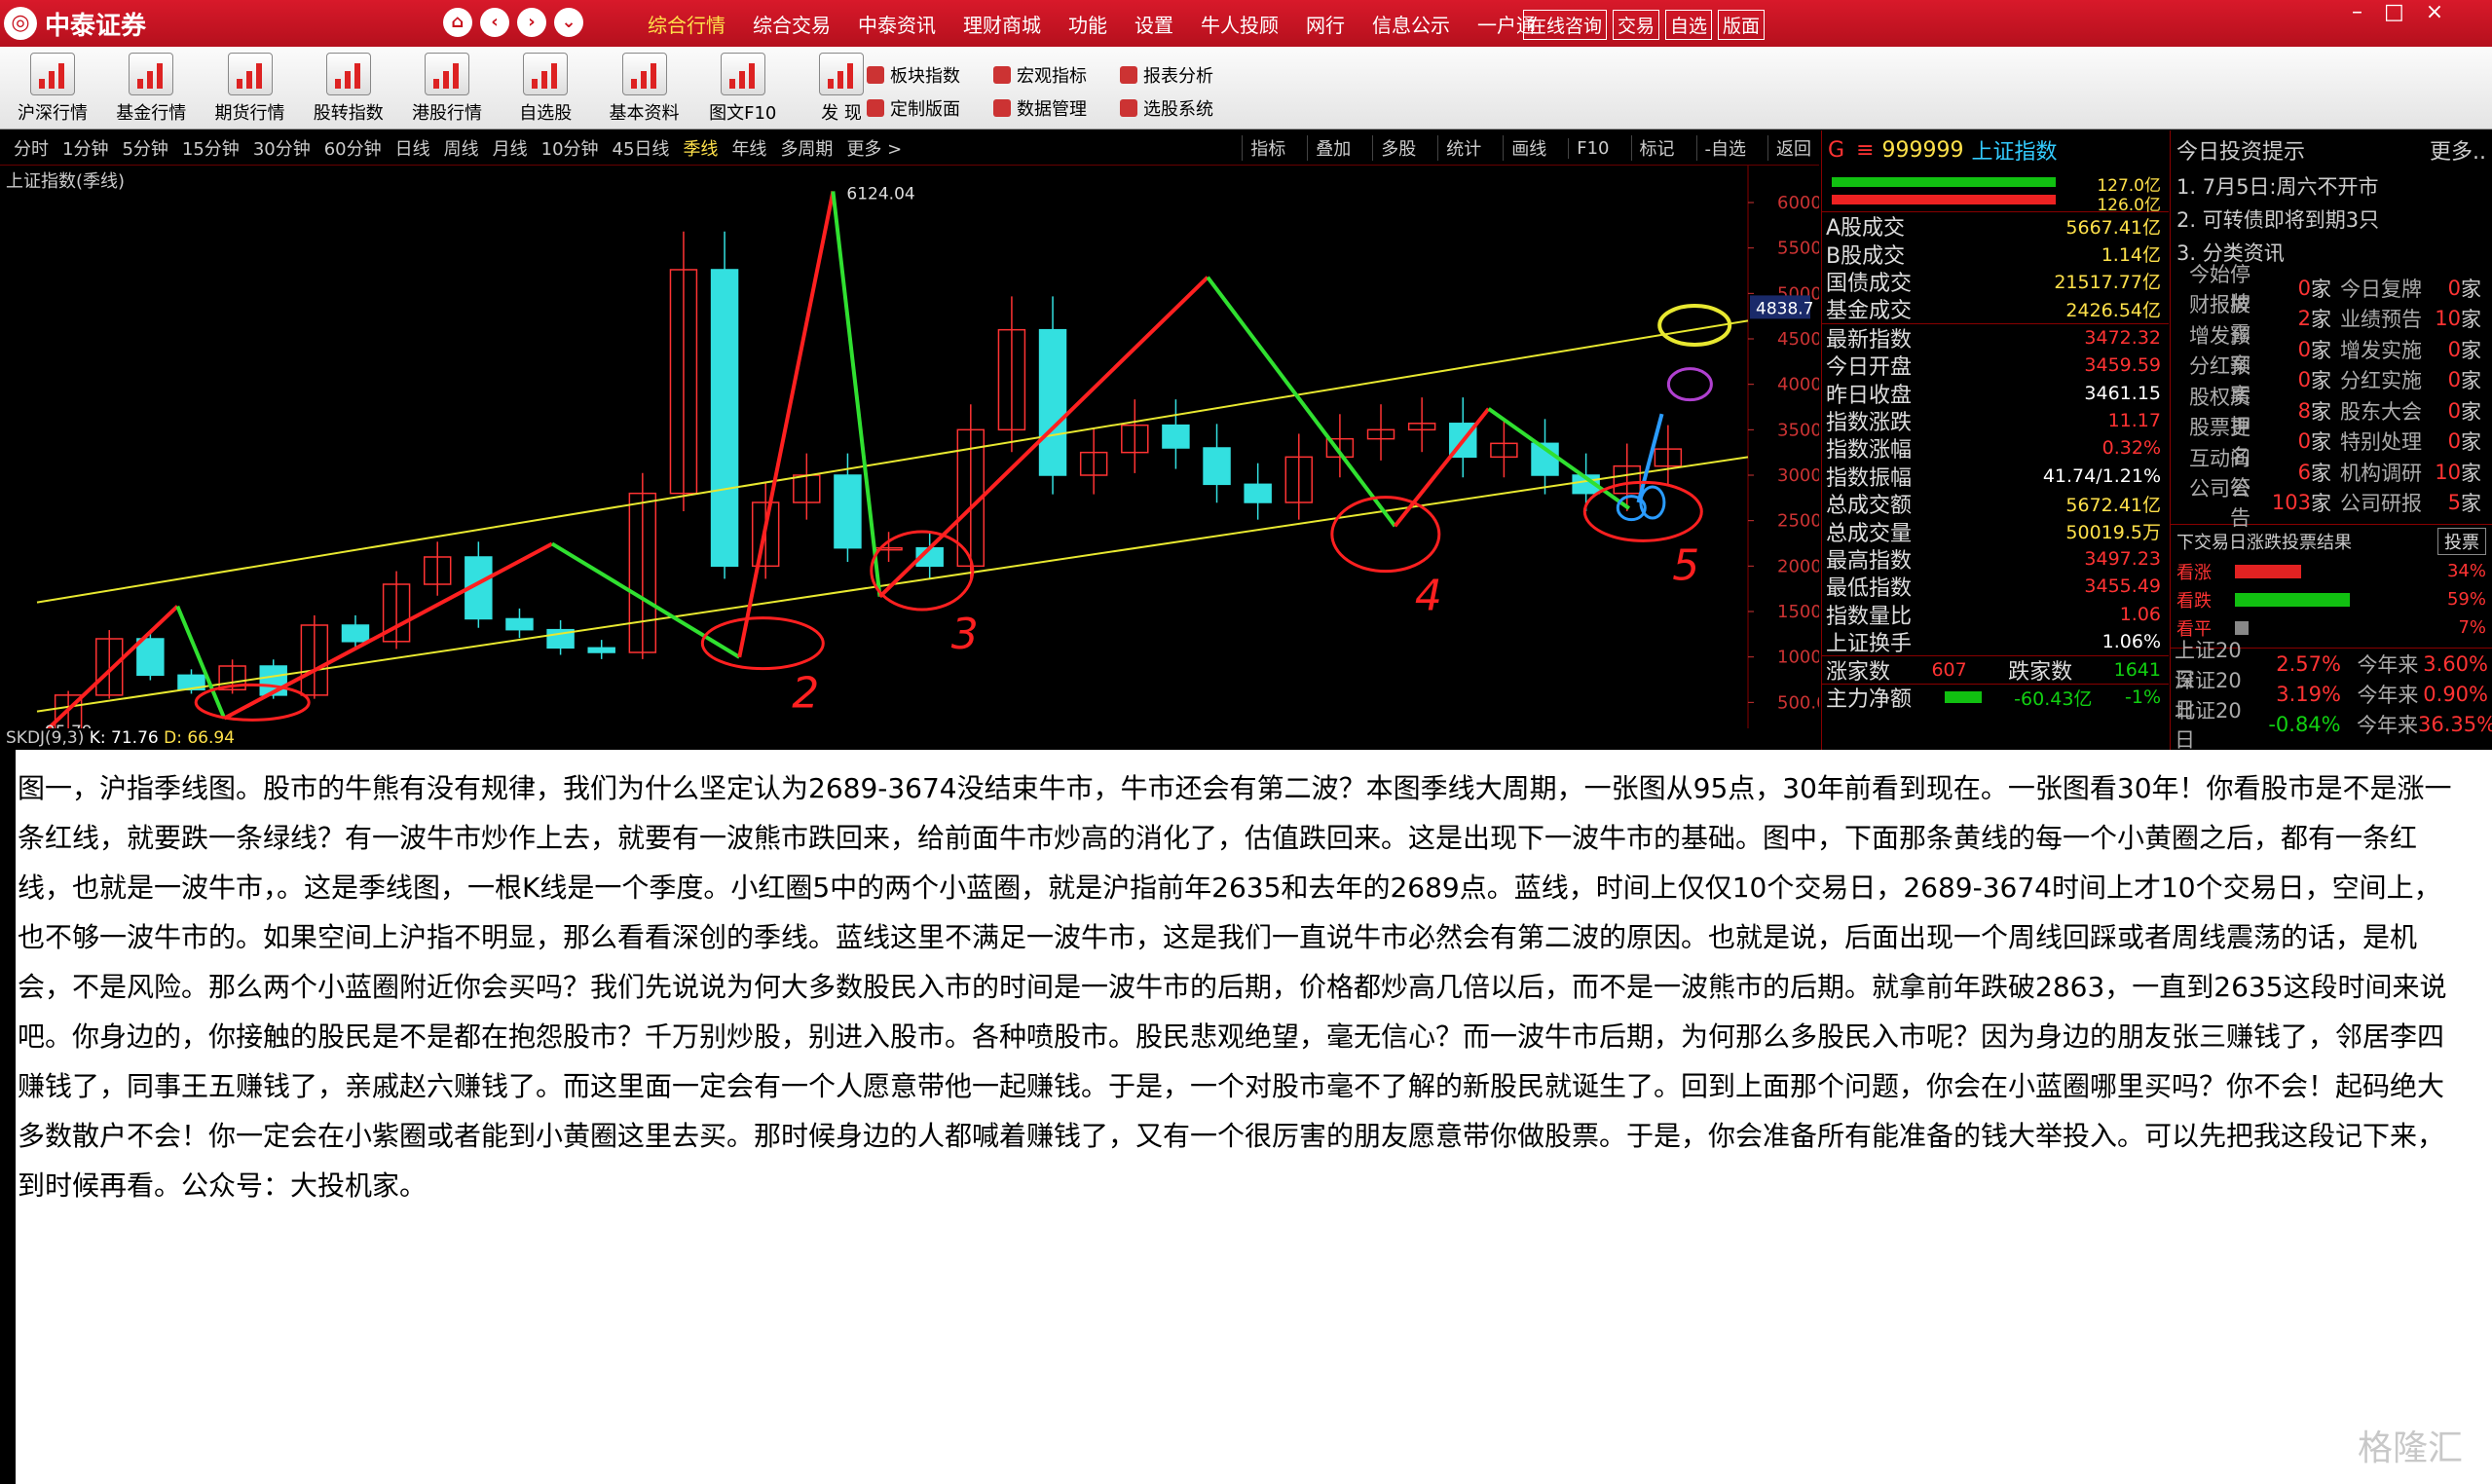 The height and width of the screenshot is (1484, 2492). I want to click on period-tab: 30分钟, so click(282, 148).